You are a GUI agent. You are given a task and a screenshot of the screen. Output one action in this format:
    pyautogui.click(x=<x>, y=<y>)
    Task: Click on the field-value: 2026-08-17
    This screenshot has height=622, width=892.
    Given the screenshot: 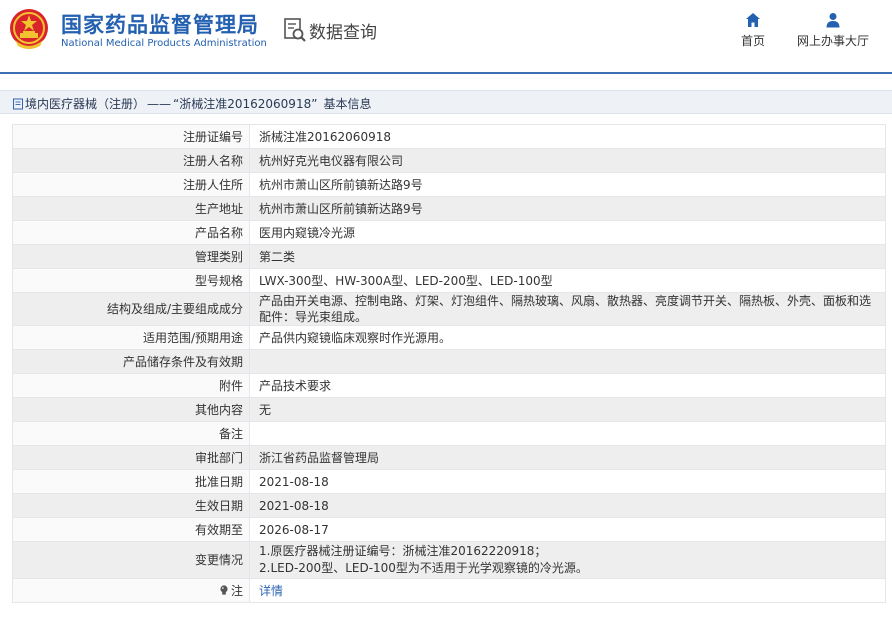 What is the action you would take?
    pyautogui.click(x=567, y=529)
    